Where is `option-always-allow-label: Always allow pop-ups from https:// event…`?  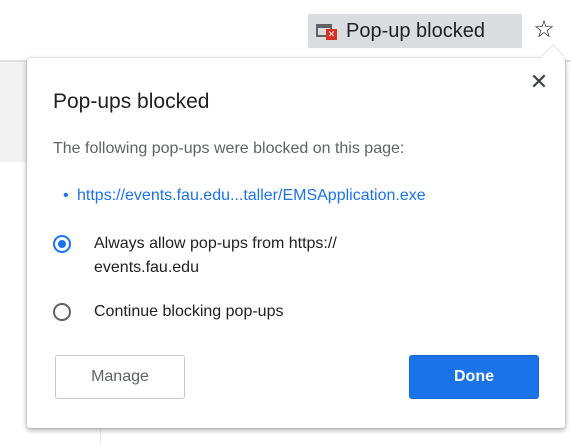 option-always-allow-label: Always allow pop-ups from https:// event… is located at coordinates (215, 255).